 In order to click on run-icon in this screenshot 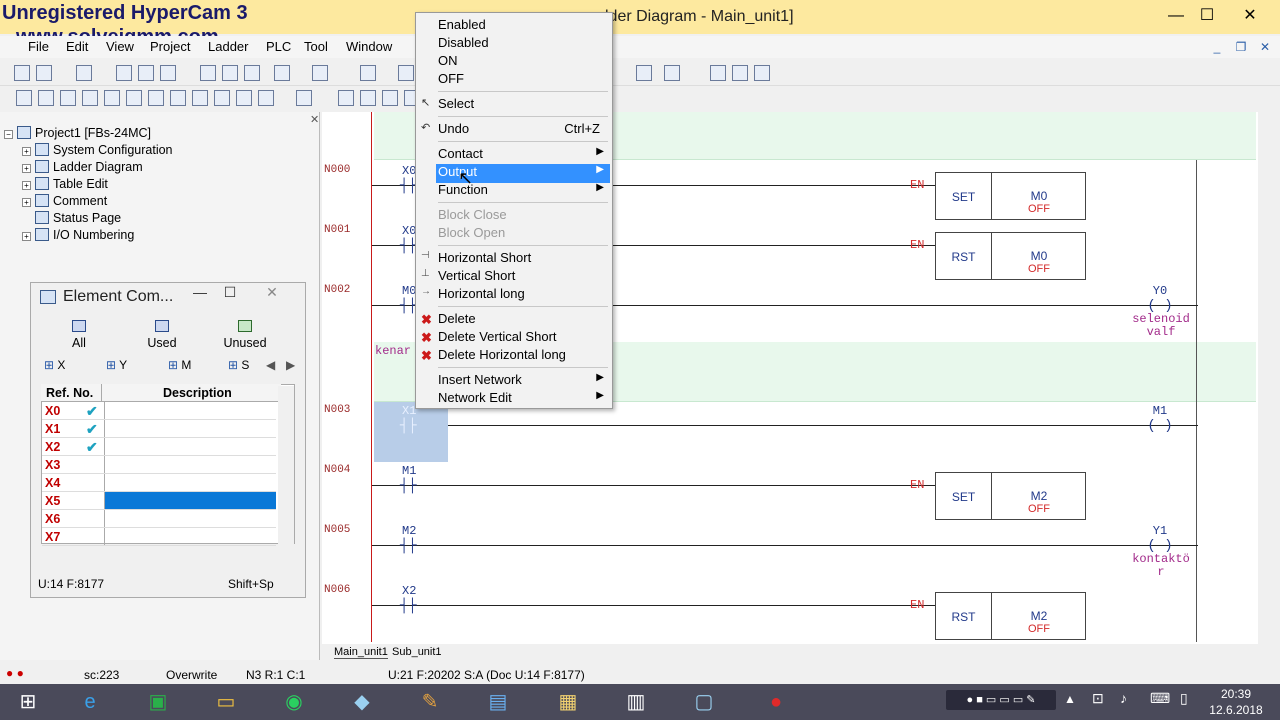, I will do `click(406, 73)`.